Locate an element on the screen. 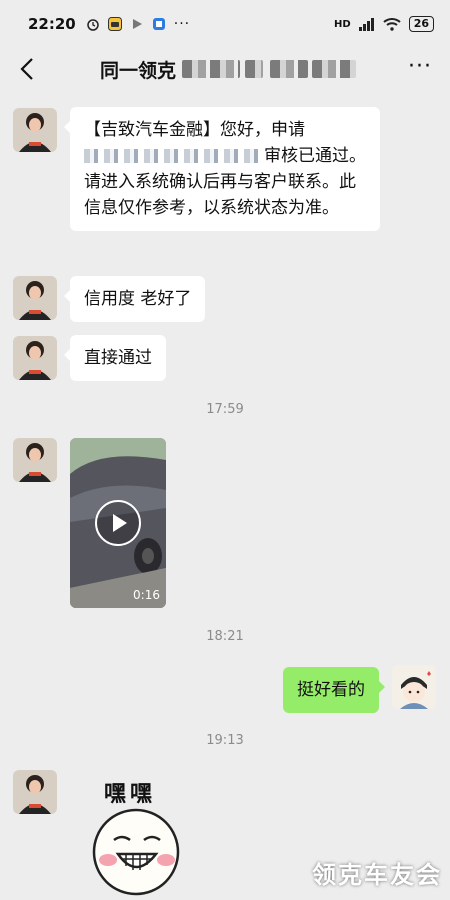 The width and height of the screenshot is (450, 900). message-bubble: 信用度 老好了 is located at coordinates (134, 299).